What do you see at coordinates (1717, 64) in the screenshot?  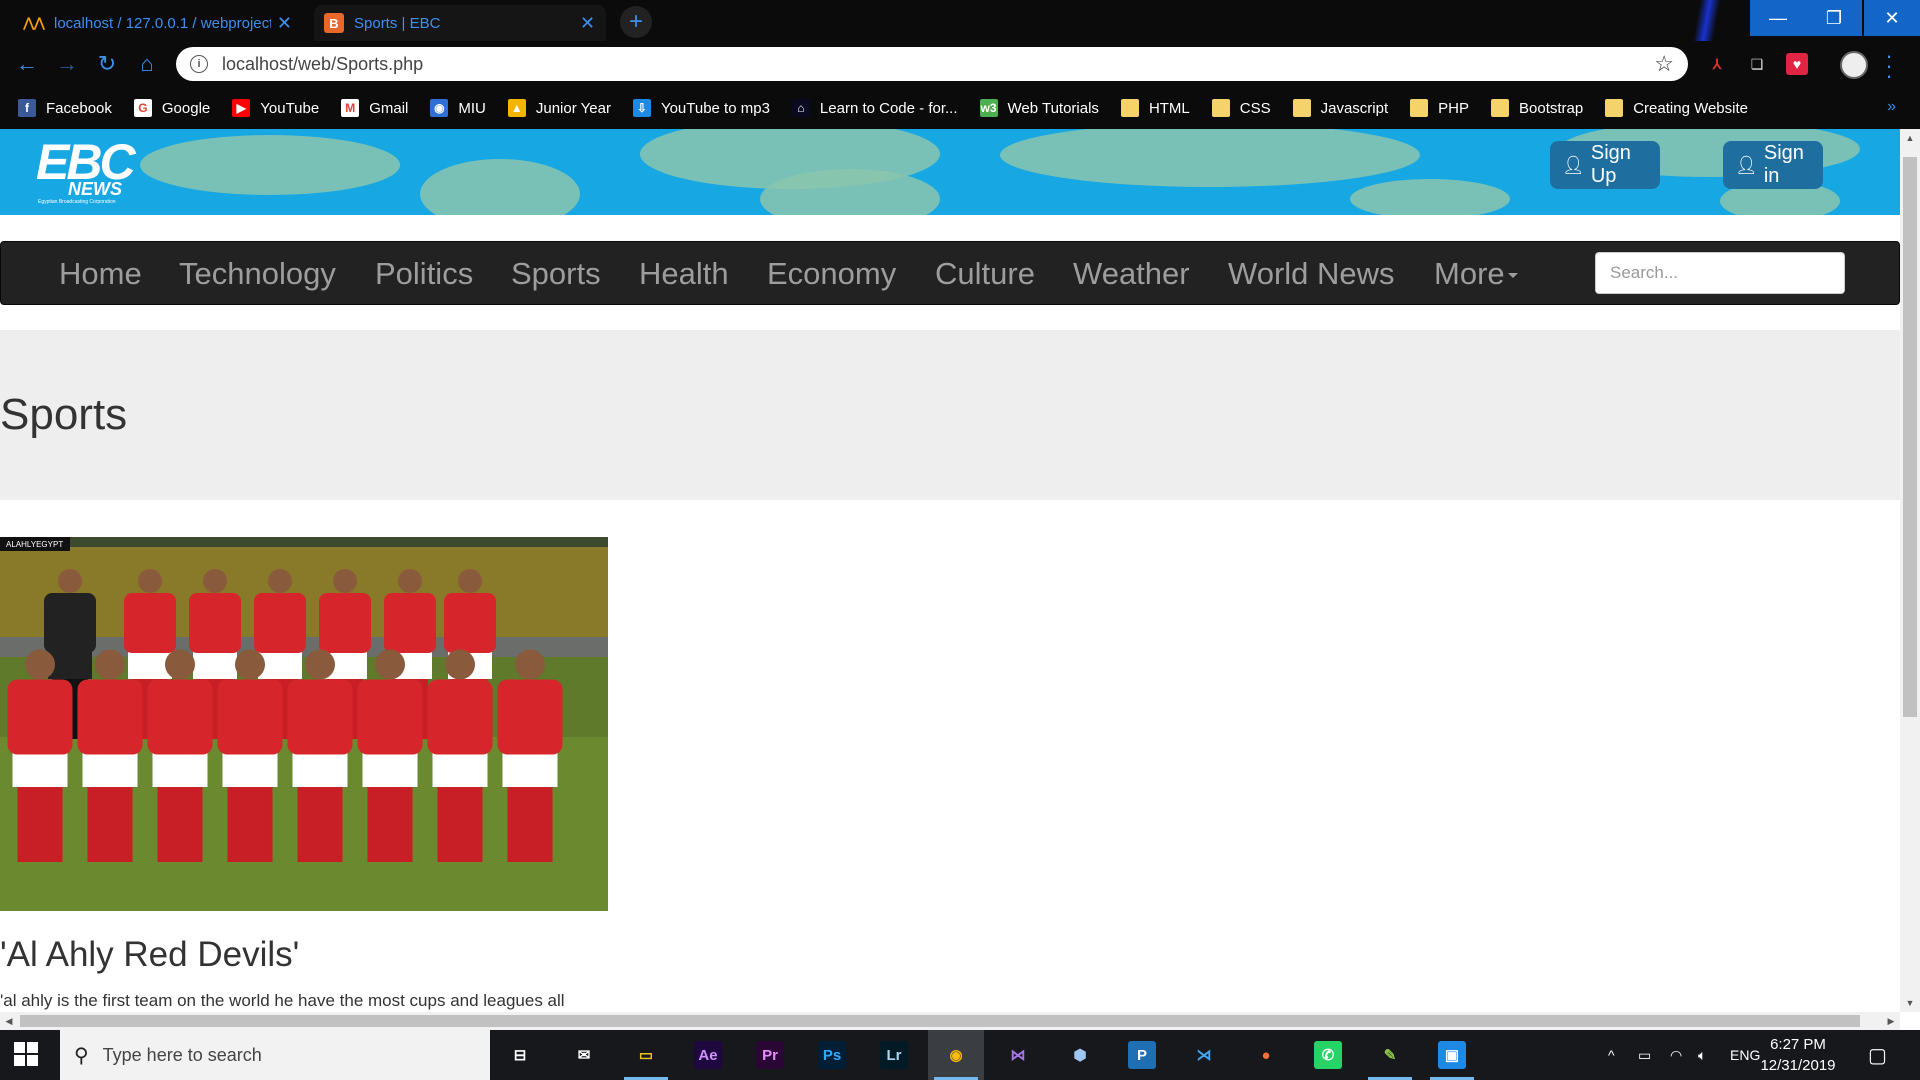 I see `pdf-extension-icon: ⅄` at bounding box center [1717, 64].